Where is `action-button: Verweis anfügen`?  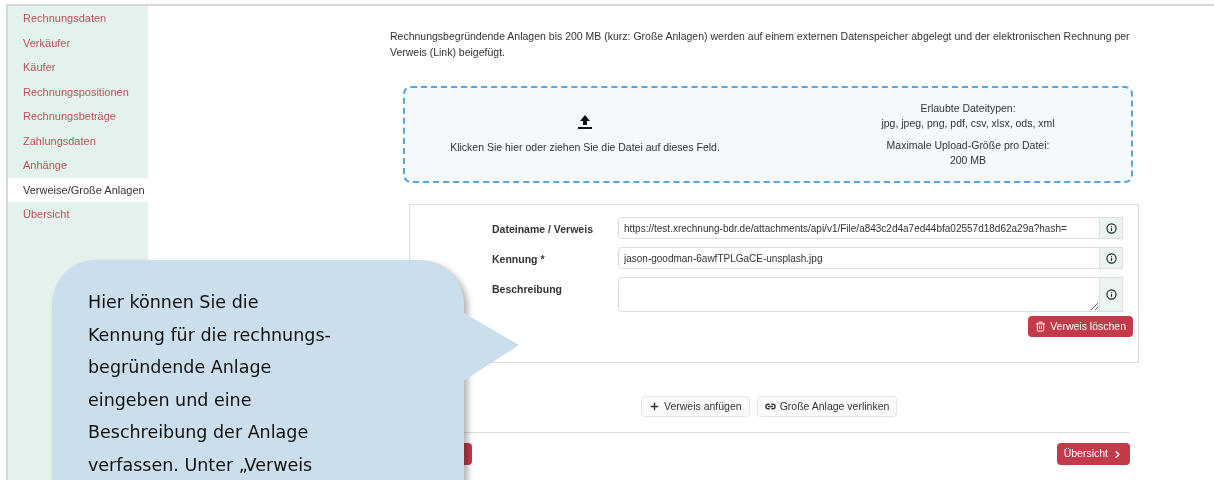 action-button: Verweis anfügen is located at coordinates (695, 406).